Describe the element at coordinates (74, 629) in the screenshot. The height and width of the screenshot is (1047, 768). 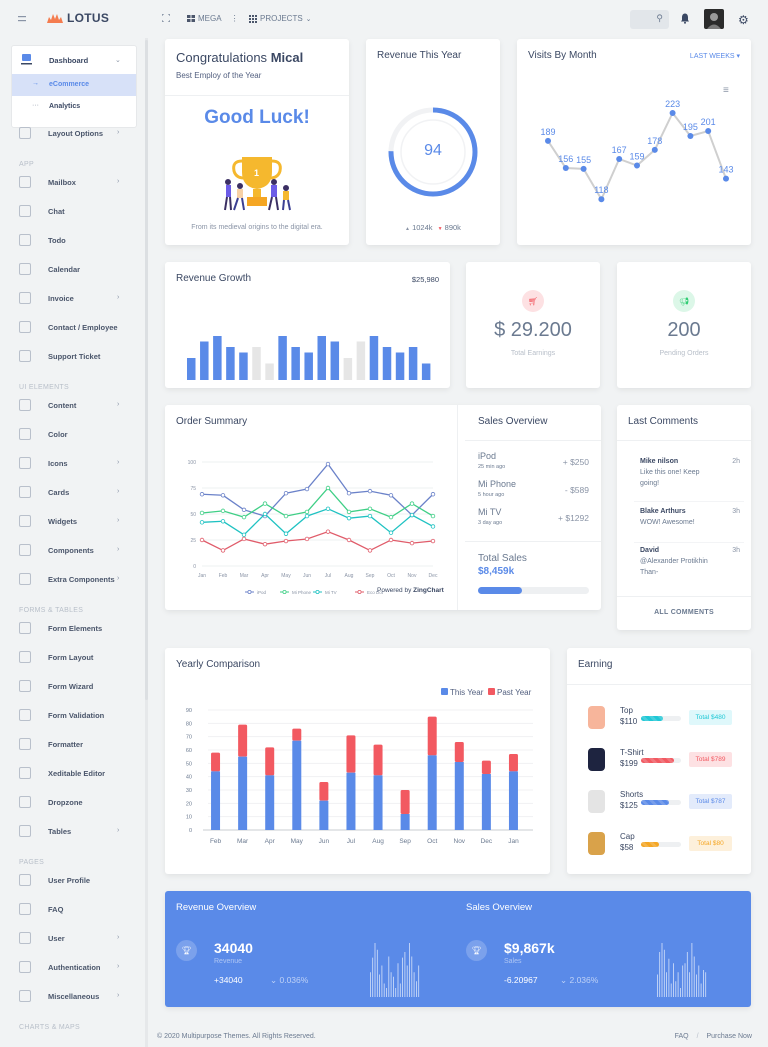
I see `sidebar-item-form-elements: Form Elements` at that location.